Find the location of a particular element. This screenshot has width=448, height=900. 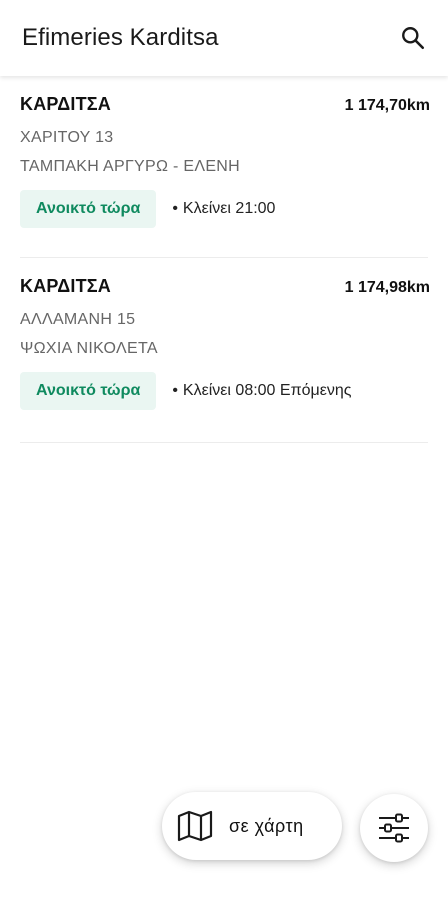

closing-time: Κλείνει 08:00 Επόμενης is located at coordinates (262, 391).